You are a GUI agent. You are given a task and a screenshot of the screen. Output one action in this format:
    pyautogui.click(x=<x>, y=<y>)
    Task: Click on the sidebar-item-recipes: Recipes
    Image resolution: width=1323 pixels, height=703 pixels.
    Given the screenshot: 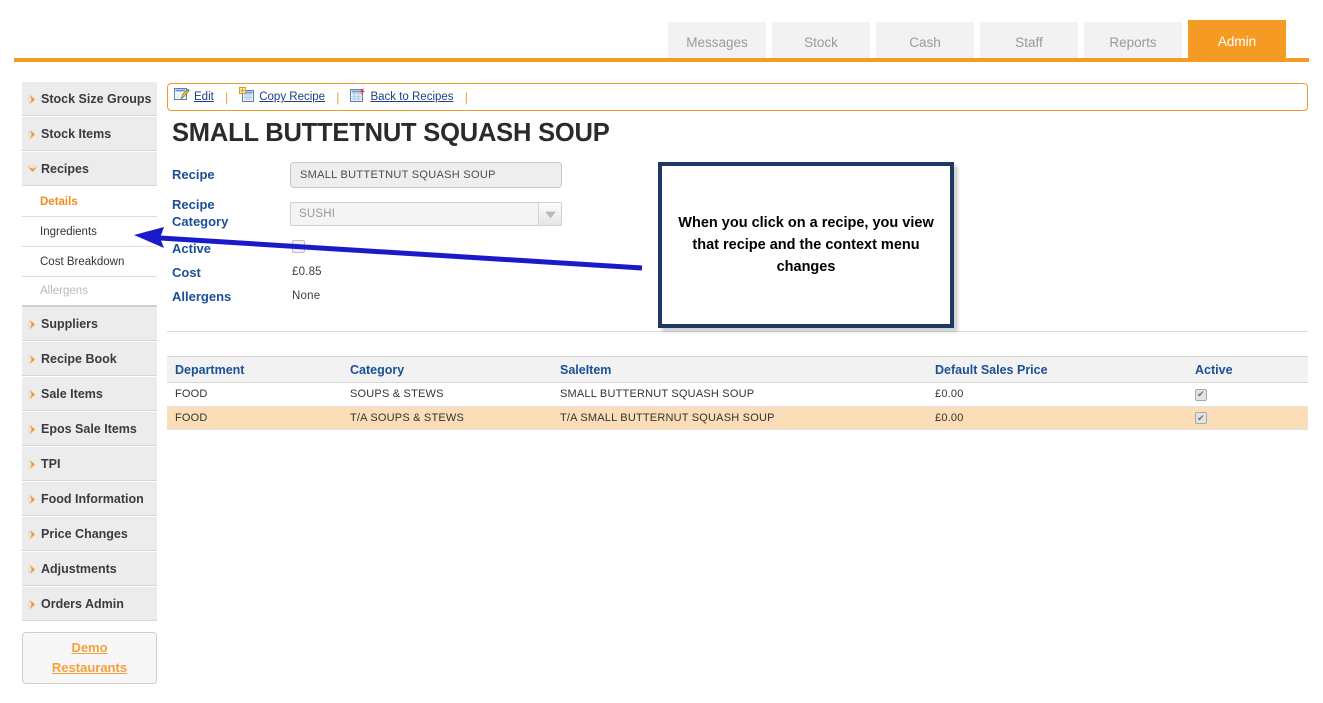 What is the action you would take?
    pyautogui.click(x=89, y=169)
    